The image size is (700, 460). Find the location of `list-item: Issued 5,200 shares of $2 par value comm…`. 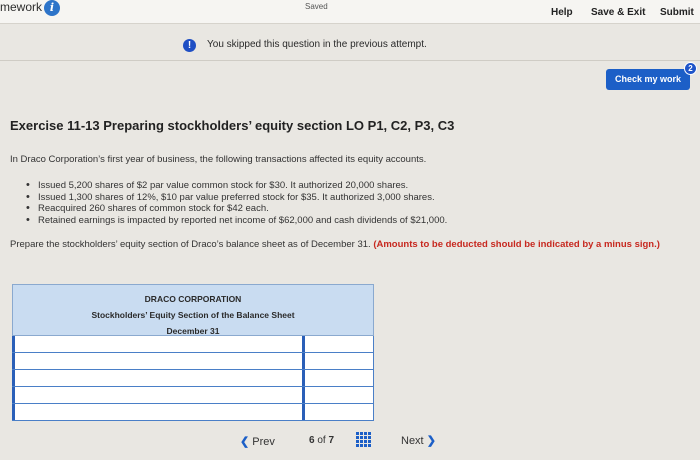

list-item: Issued 5,200 shares of $2 par value comm… is located at coordinates (236, 186).